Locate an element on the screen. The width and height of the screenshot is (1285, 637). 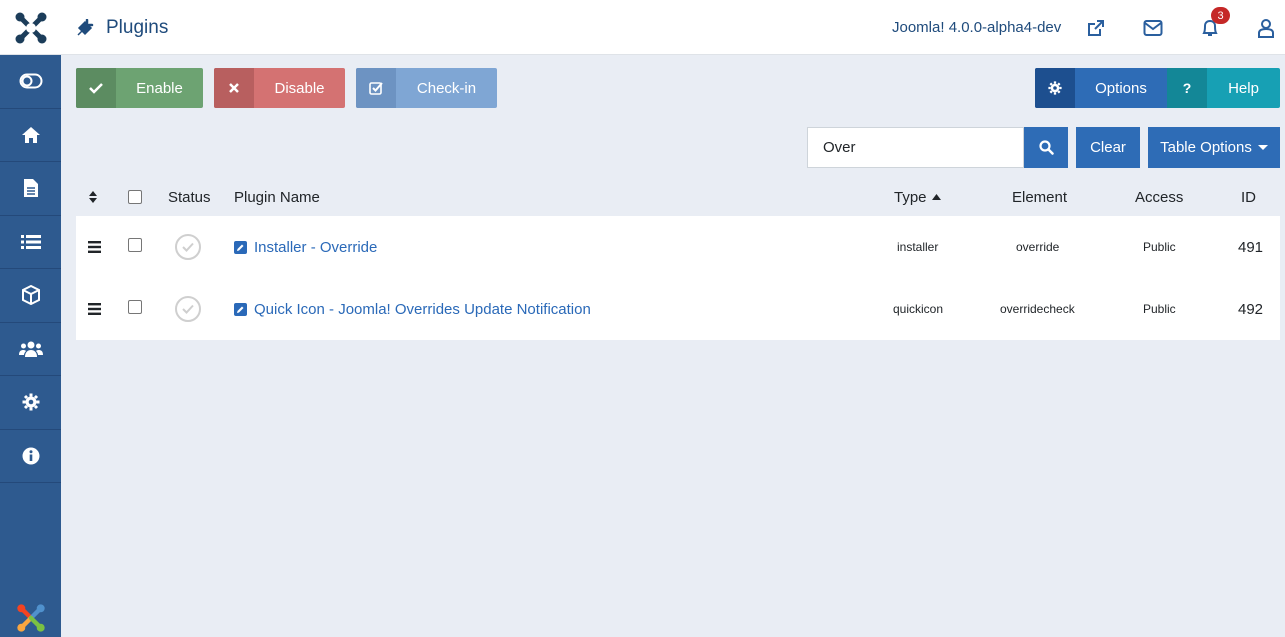
clear-button: Clear is located at coordinates (1108, 147).